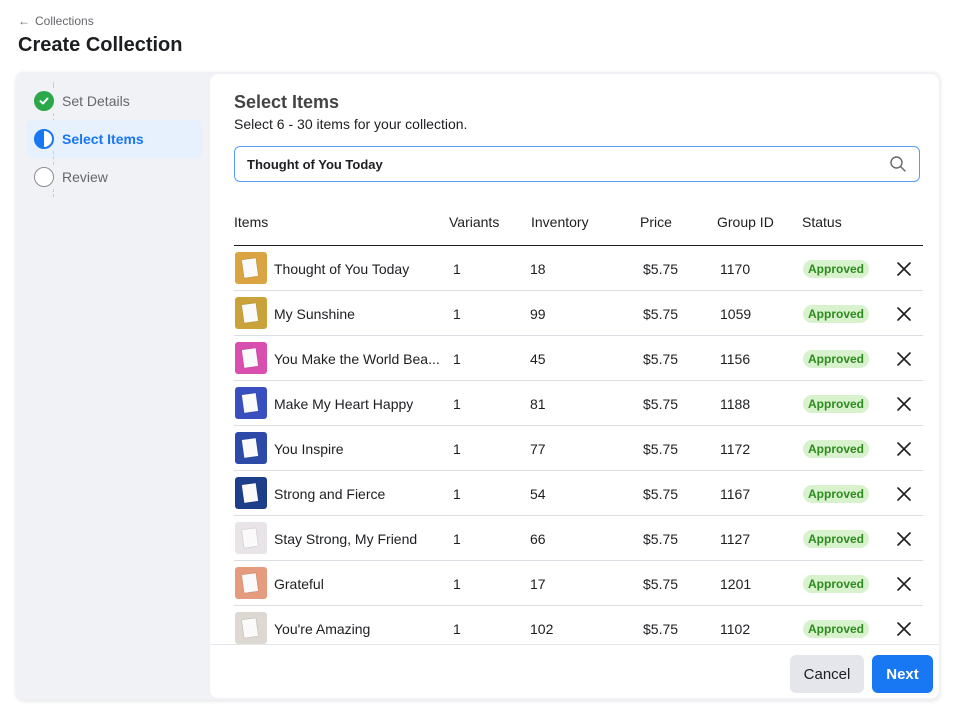 The image size is (964, 712). Describe the element at coordinates (538, 403) in the screenshot. I see `item-inventory: 81` at that location.